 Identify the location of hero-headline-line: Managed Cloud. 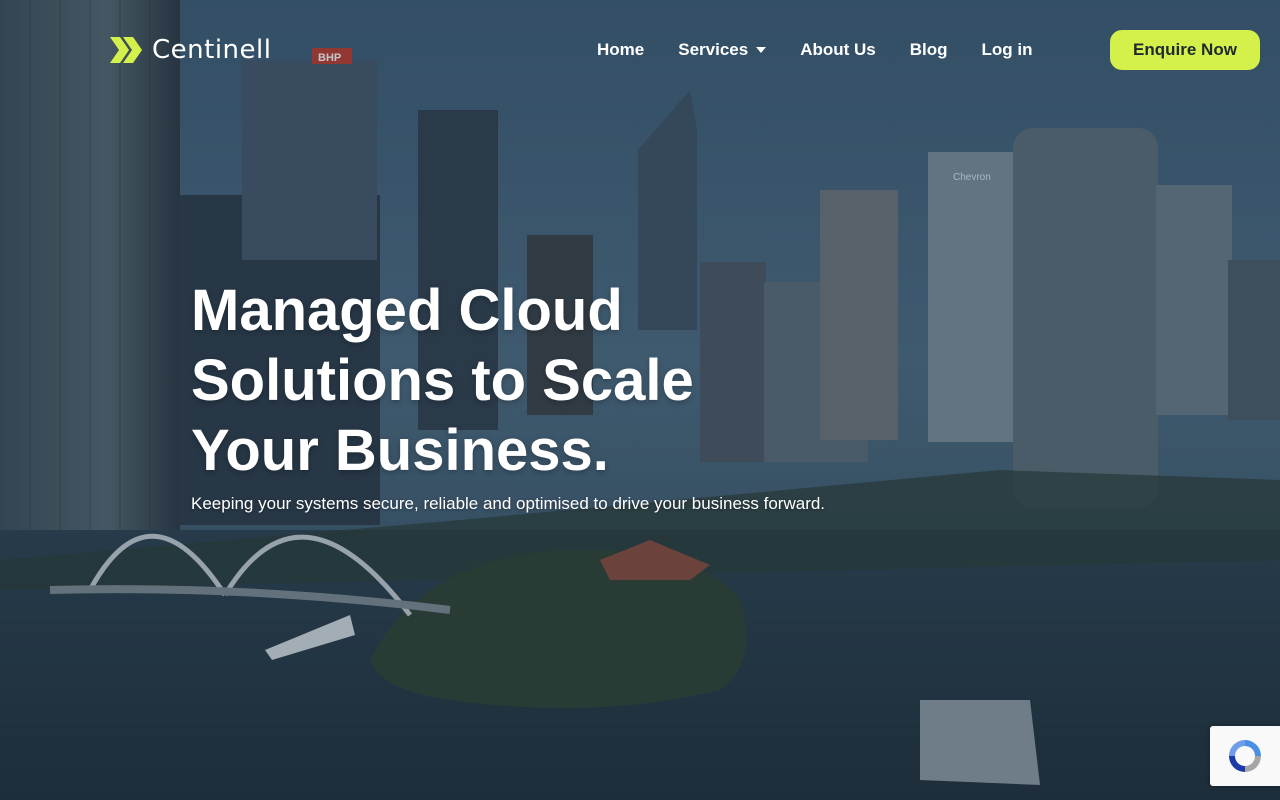
(407, 310).